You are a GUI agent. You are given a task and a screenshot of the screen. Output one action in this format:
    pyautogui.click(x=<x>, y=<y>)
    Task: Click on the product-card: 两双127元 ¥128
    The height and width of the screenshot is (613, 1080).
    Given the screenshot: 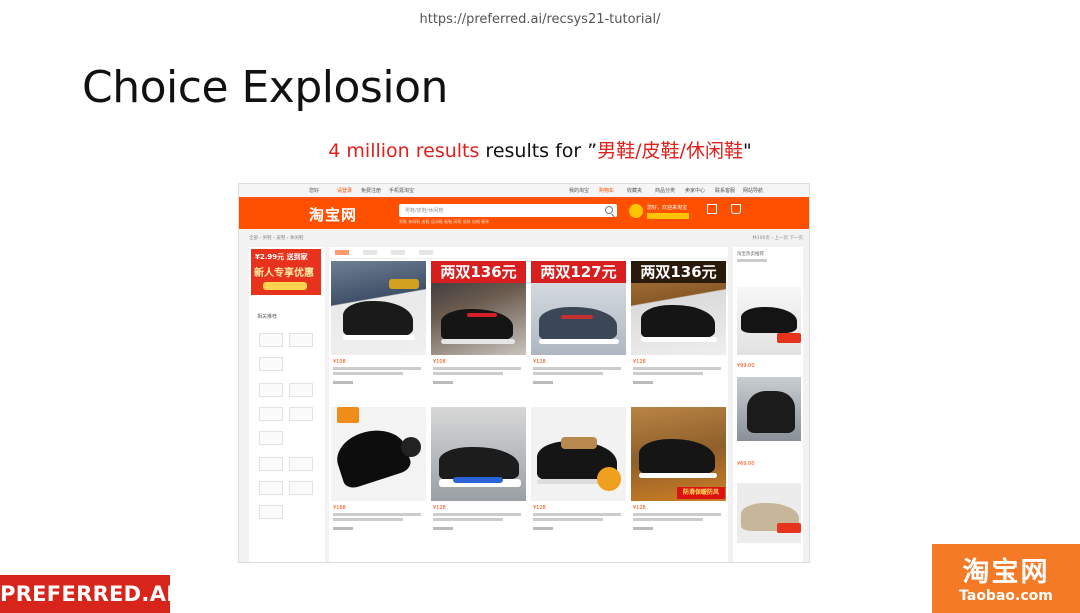 What is the action you would take?
    pyautogui.click(x=578, y=323)
    